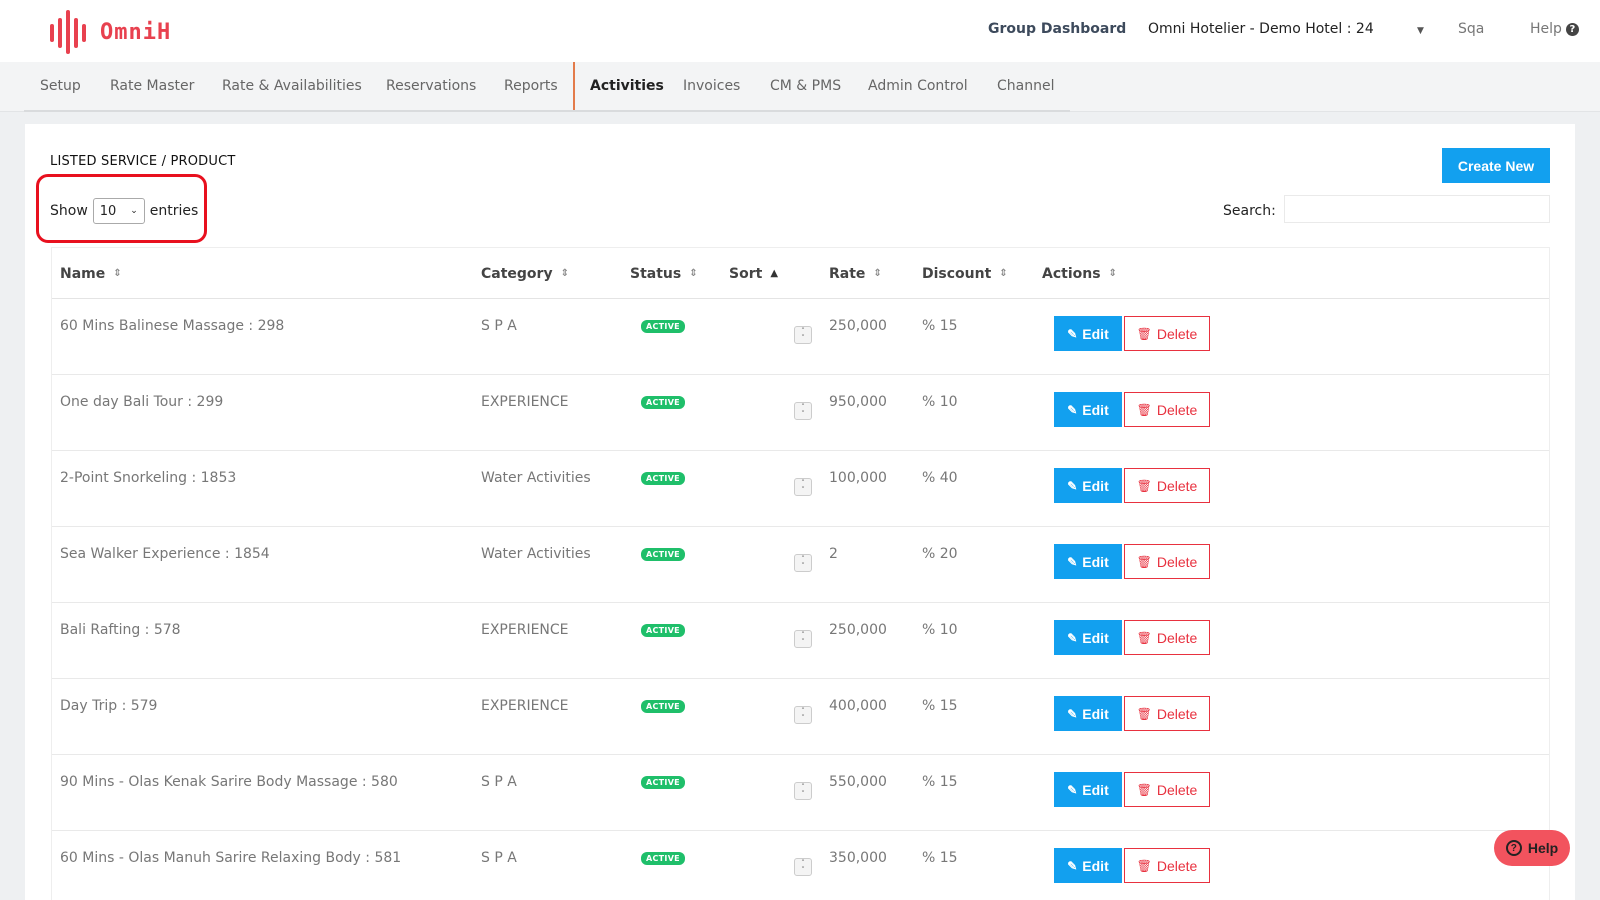 The width and height of the screenshot is (1600, 900). I want to click on hotel-selector: Omni Hotelier - Demo Hotel : 24, so click(1261, 29).